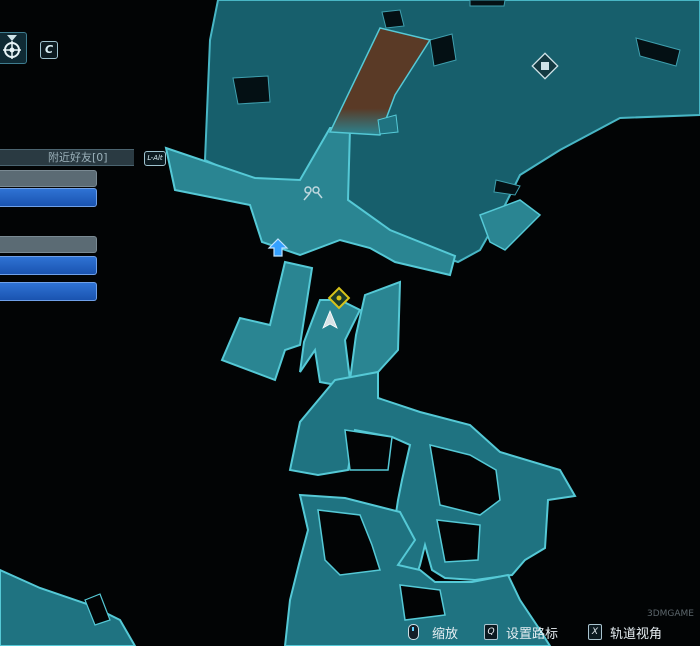 This screenshot has width=700, height=646. I want to click on zoom-hint-label: 缩放, so click(445, 634).